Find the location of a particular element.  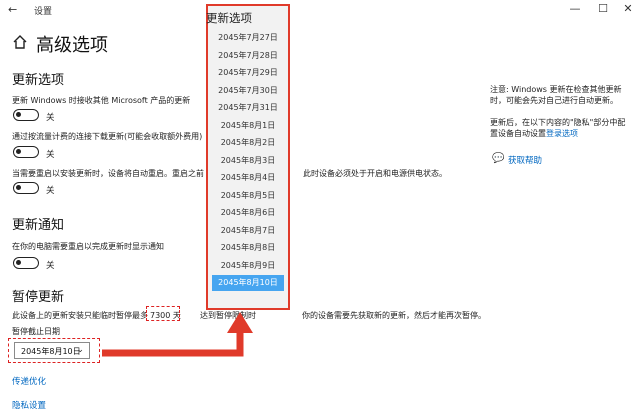

date-option: 2045年8月1日 is located at coordinates (248, 126).